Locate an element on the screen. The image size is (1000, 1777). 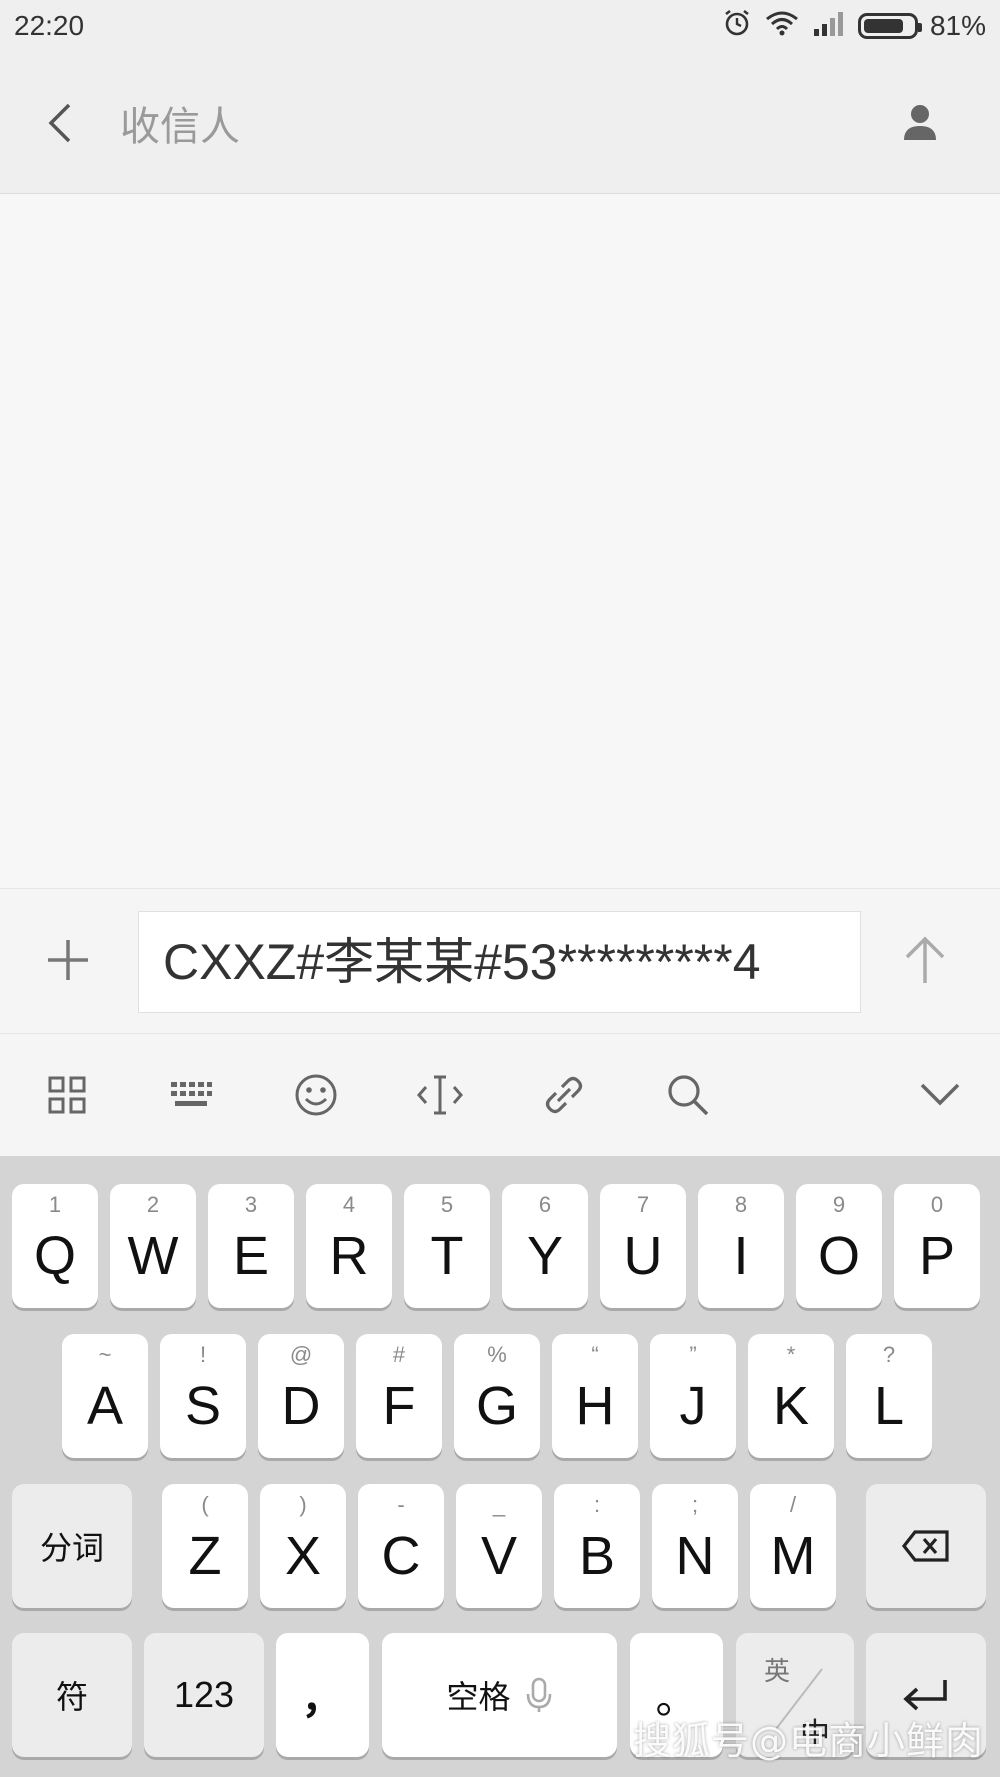
grid-icon is located at coordinates (67, 1095).